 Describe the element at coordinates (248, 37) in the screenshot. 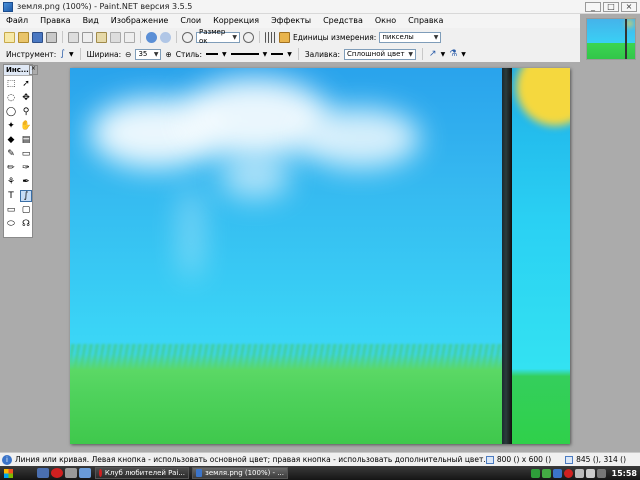

I see `zoom-in-icon` at that location.